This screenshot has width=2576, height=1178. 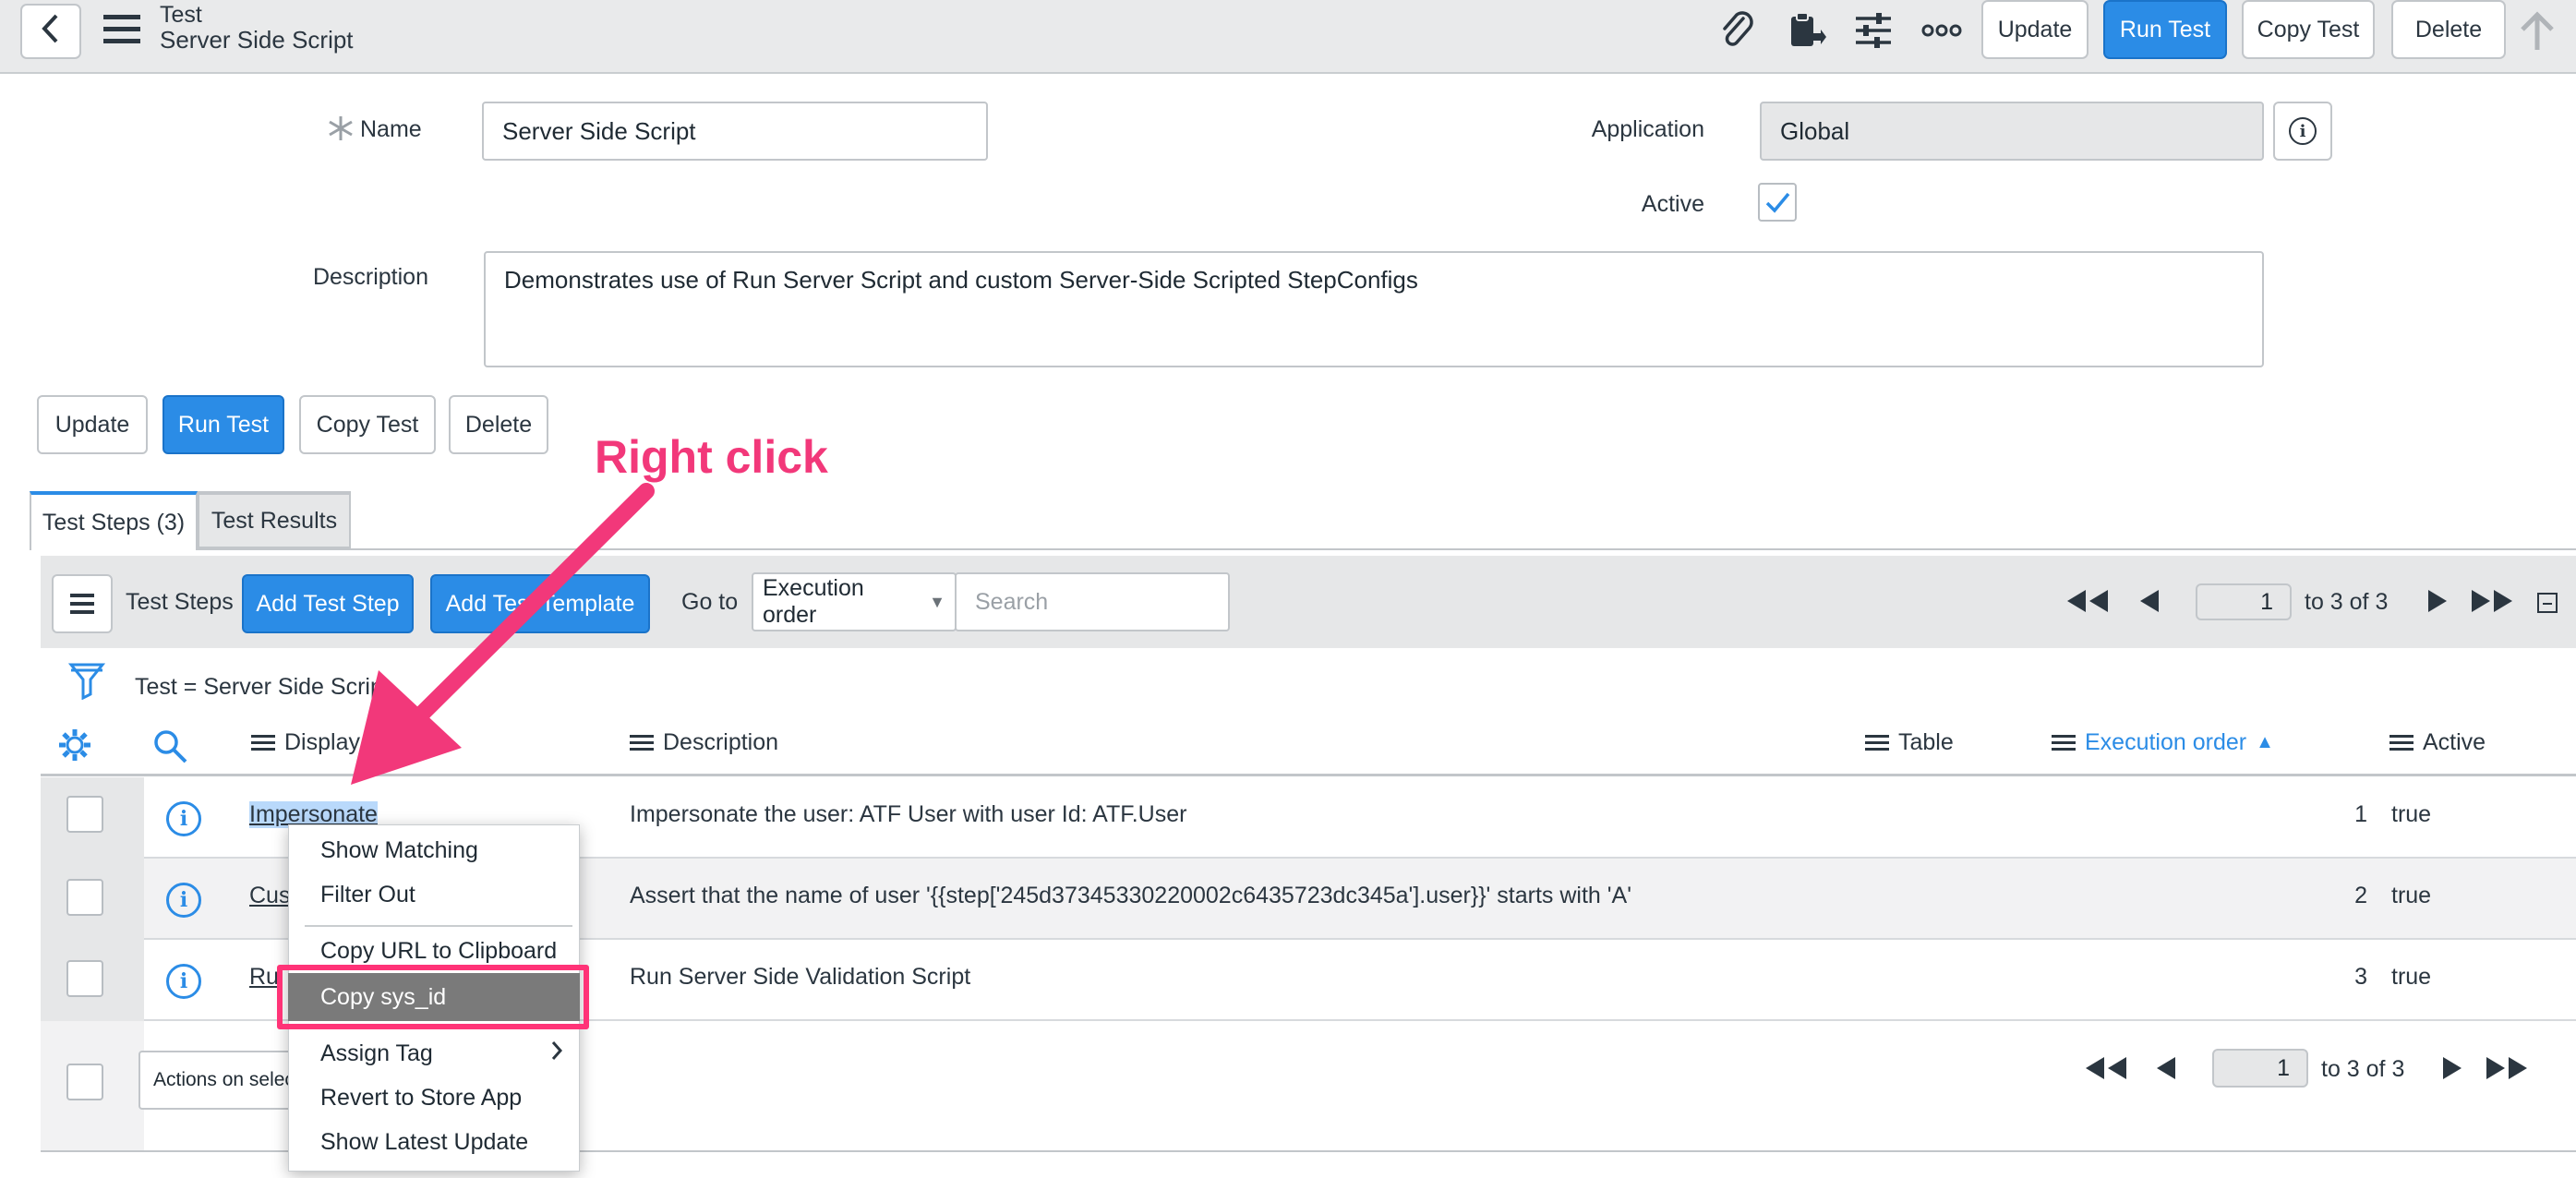 I want to click on column-description-label: Description, so click(x=721, y=742).